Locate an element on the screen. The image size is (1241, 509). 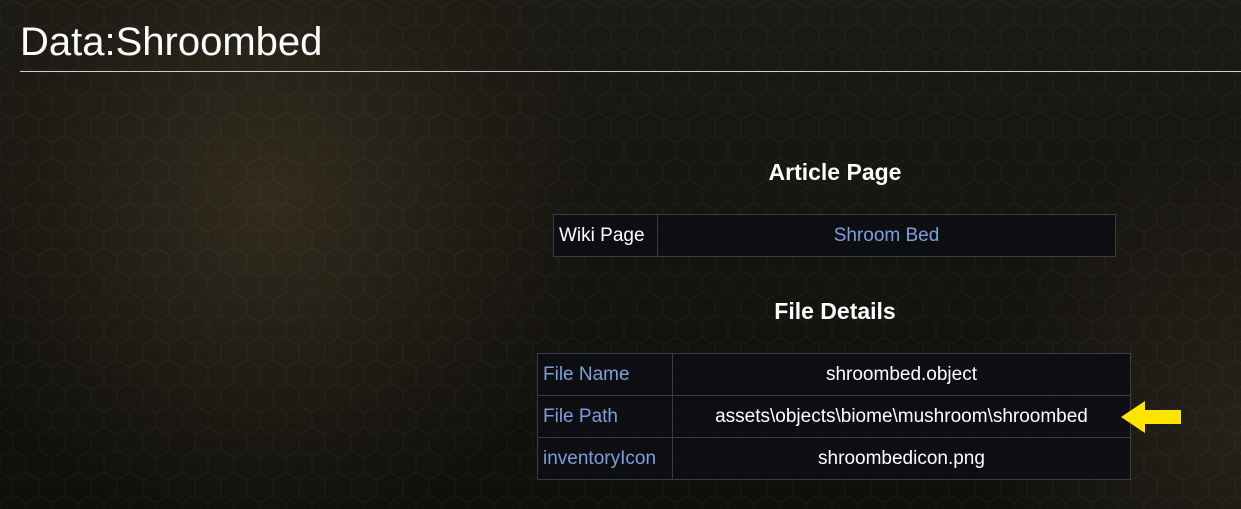
arrow-left-icon is located at coordinates (1151, 417).